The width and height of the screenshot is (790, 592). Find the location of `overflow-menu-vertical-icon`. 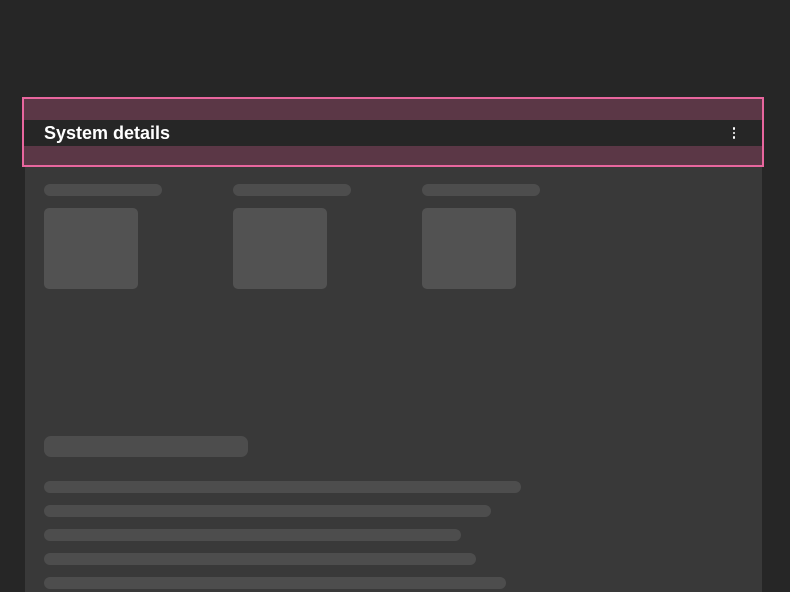

overflow-menu-vertical-icon is located at coordinates (734, 128).